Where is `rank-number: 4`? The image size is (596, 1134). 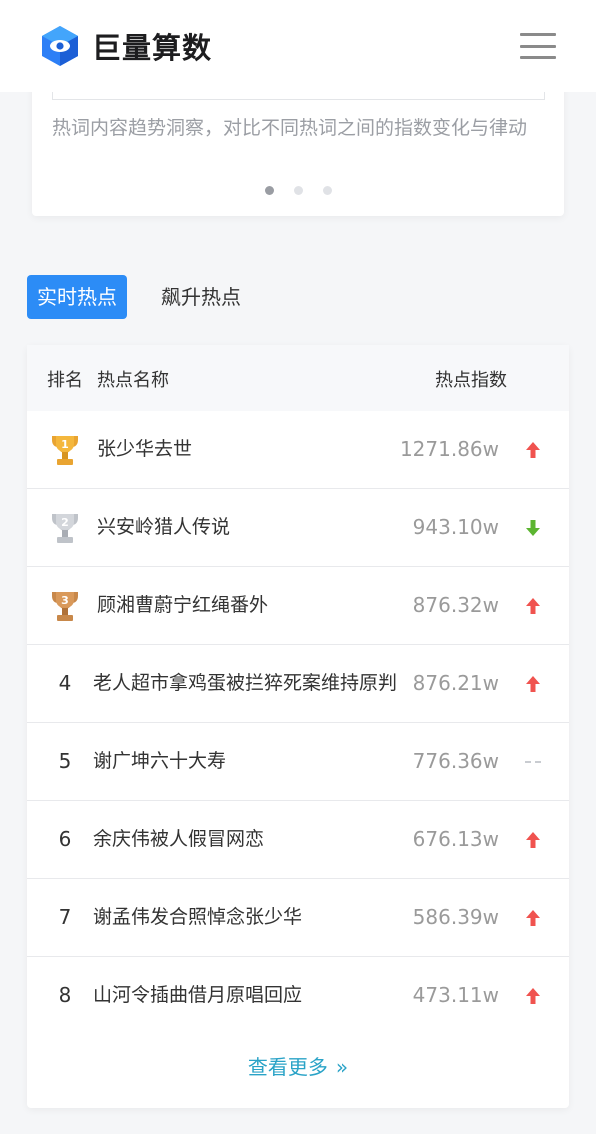
rank-number: 4 is located at coordinates (65, 683).